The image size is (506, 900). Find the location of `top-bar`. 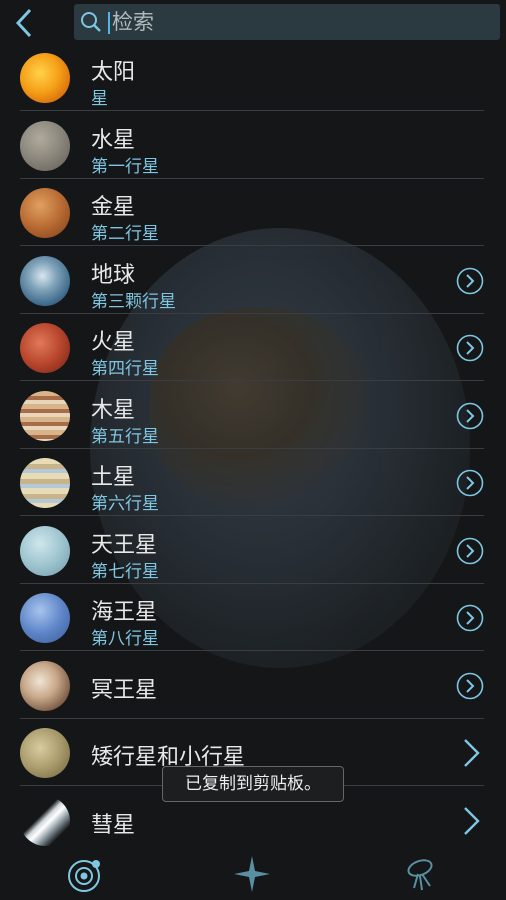

top-bar is located at coordinates (253, 23).